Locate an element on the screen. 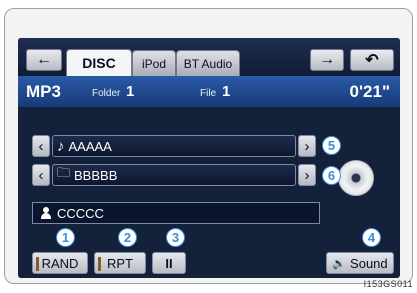 The width and height of the screenshot is (417, 293). return-button: ↶ is located at coordinates (372, 60).